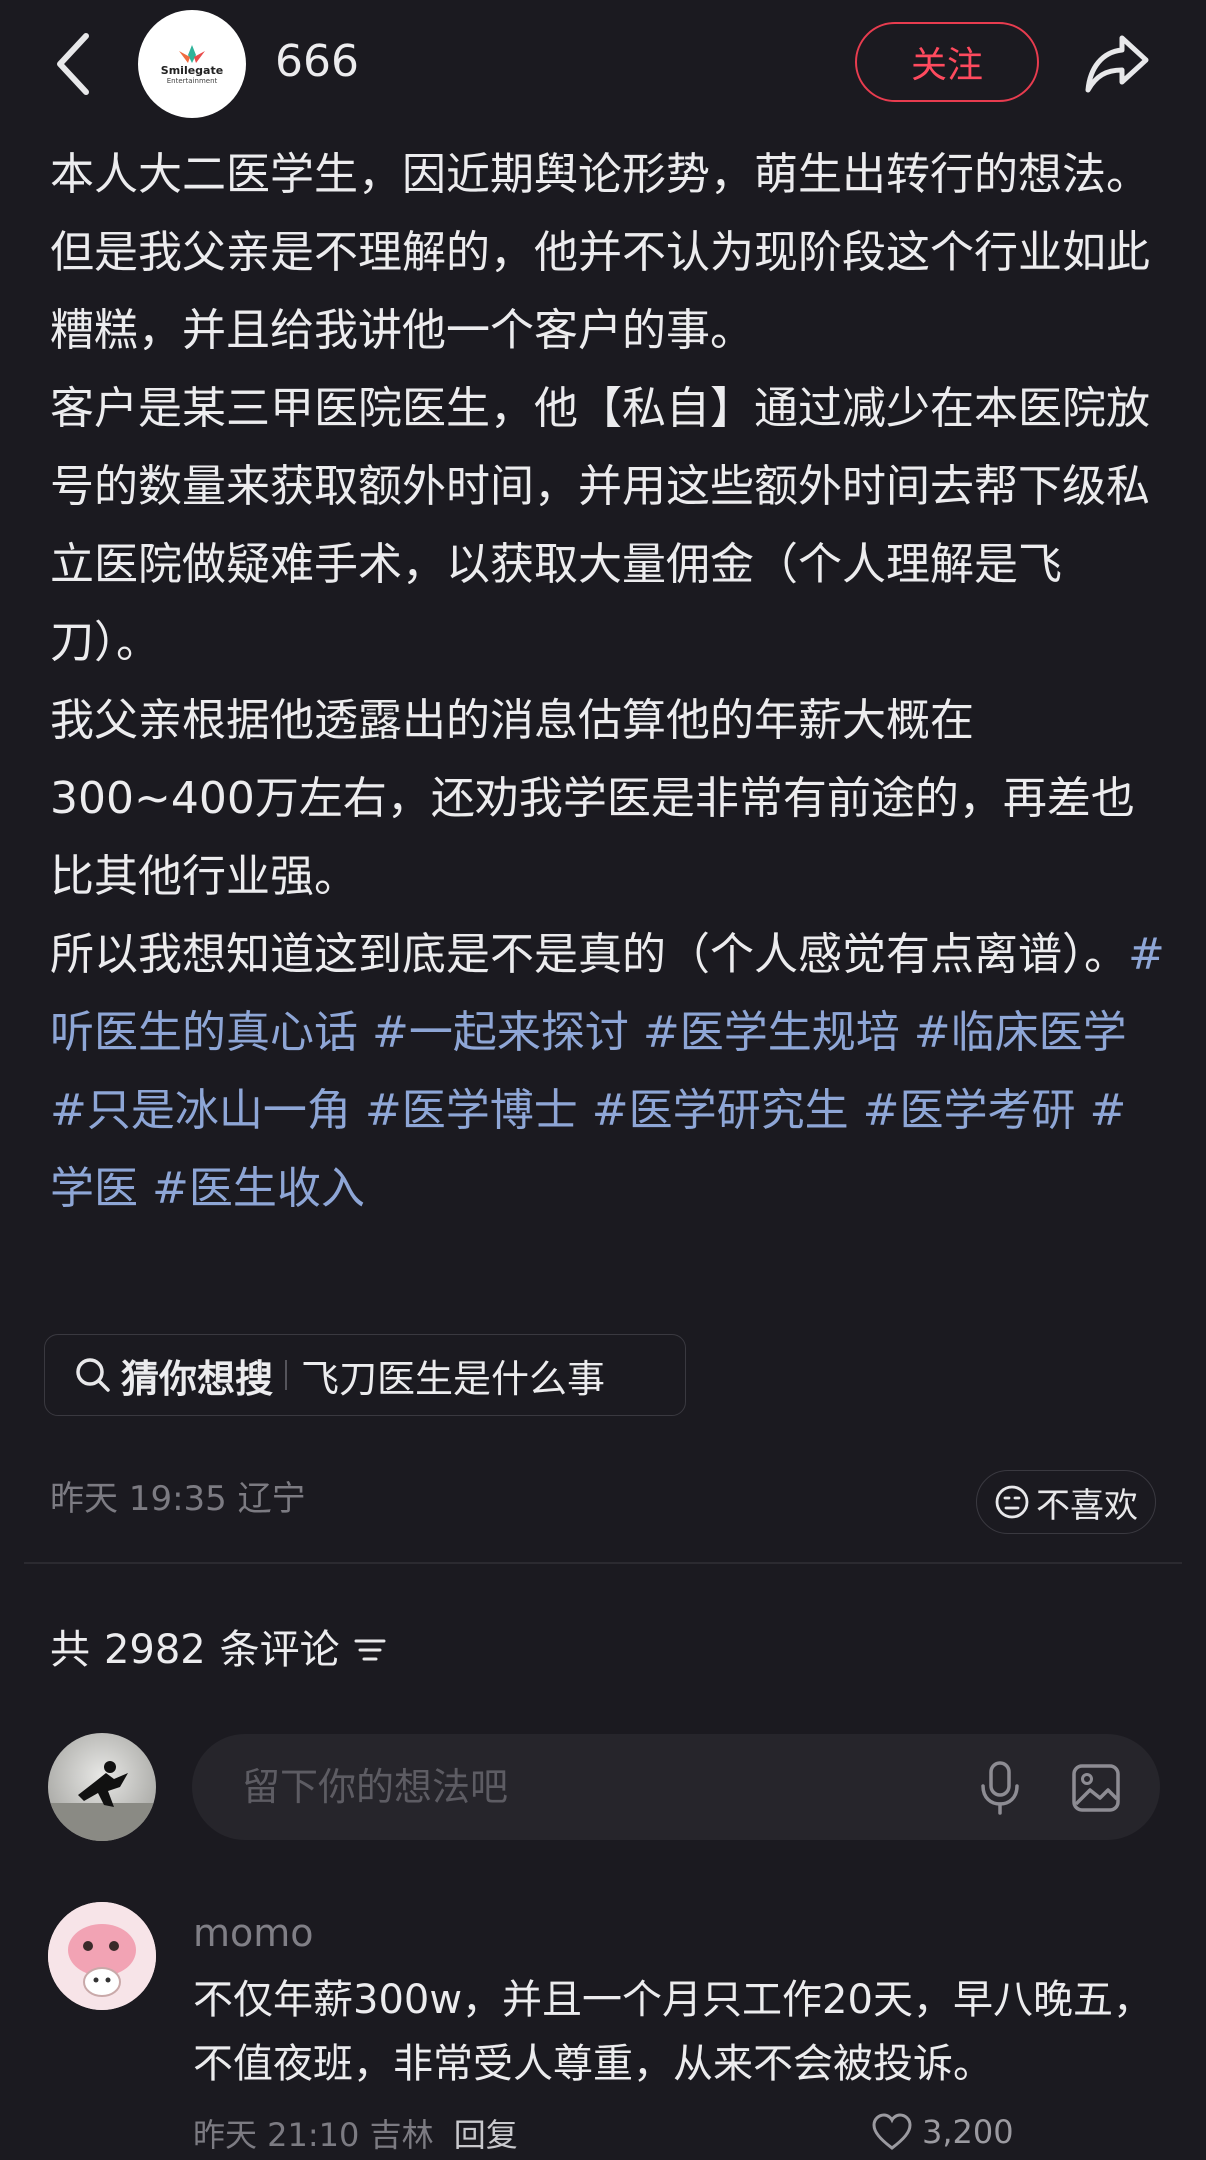  What do you see at coordinates (192, 80) in the screenshot?
I see `logo-subtext: Entertainment` at bounding box center [192, 80].